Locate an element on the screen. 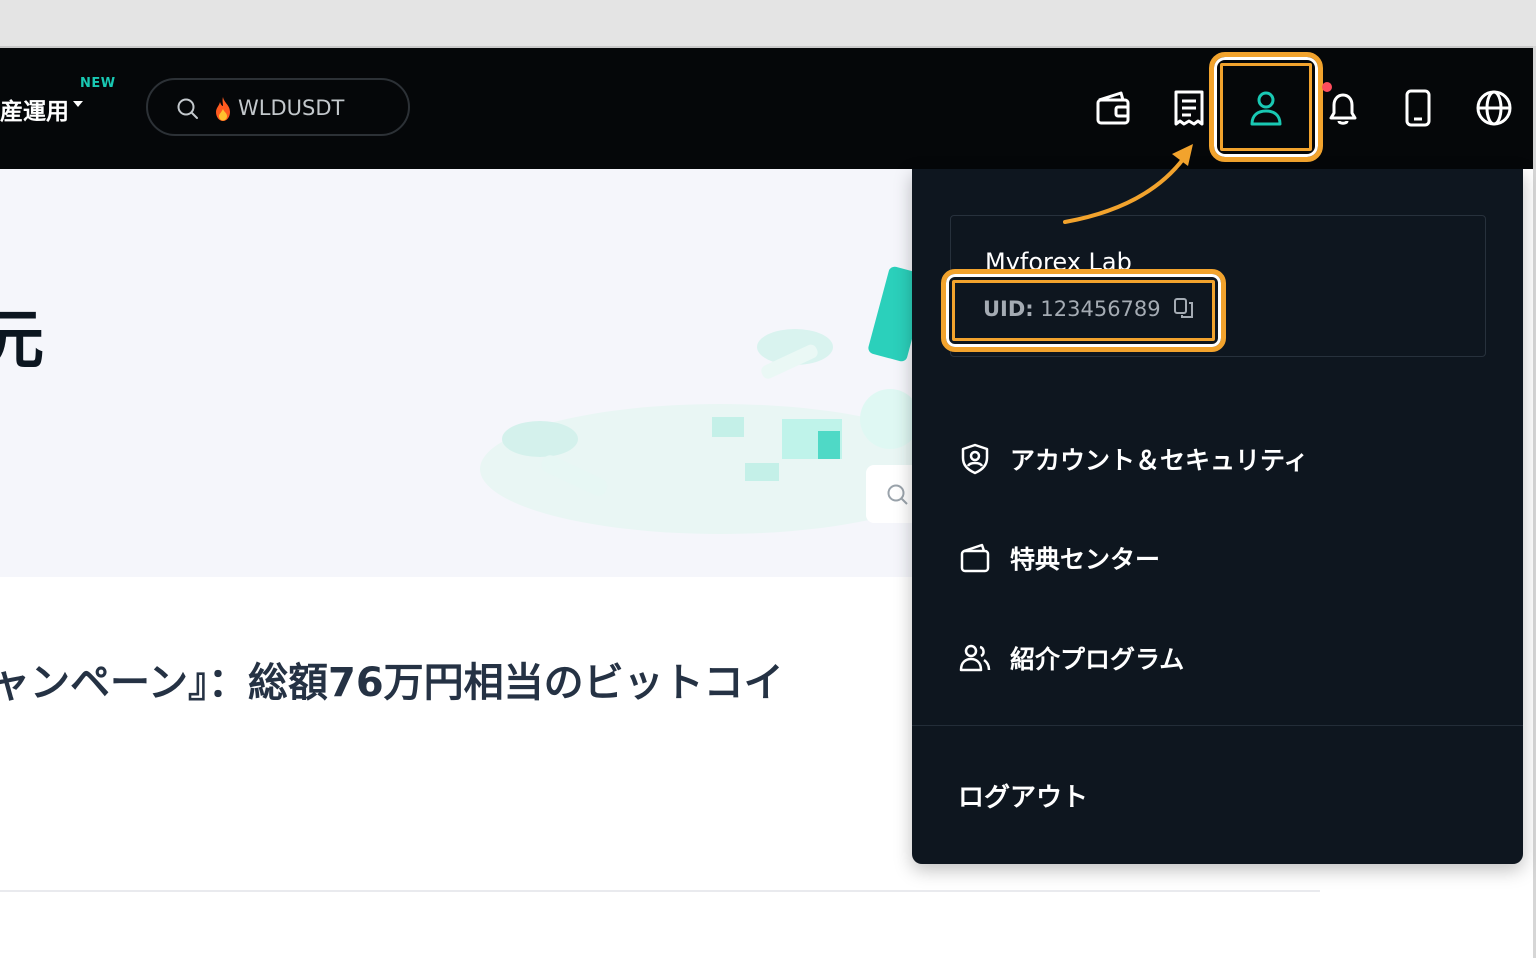 This screenshot has width=1536, height=958. globe-icon is located at coordinates (1494, 108).